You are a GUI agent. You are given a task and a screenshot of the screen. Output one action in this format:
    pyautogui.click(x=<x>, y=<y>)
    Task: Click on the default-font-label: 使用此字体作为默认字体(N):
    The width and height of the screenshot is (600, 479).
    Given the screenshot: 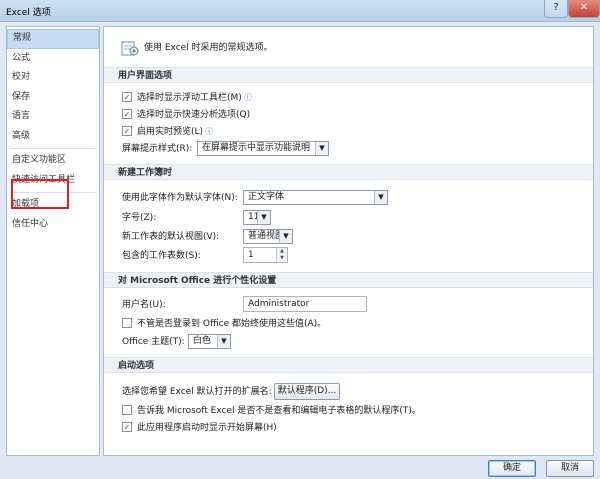 What is the action you would take?
    pyautogui.click(x=180, y=198)
    